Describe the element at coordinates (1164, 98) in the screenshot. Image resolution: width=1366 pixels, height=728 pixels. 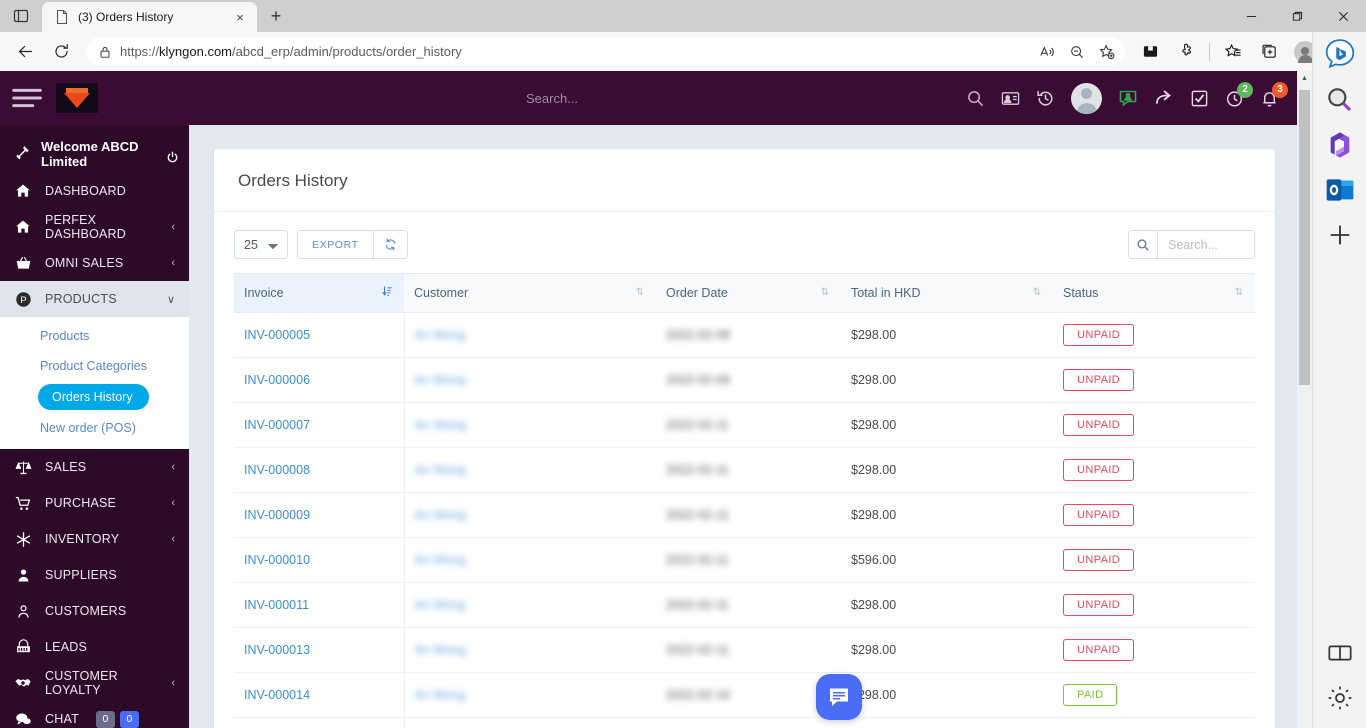
I see `share-arrow-icon` at that location.